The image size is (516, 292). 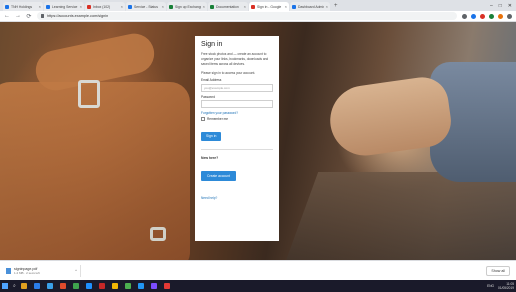 What do you see at coordinates (77, 270) in the screenshot?
I see `chevron-up-icon: ^` at bounding box center [77, 270].